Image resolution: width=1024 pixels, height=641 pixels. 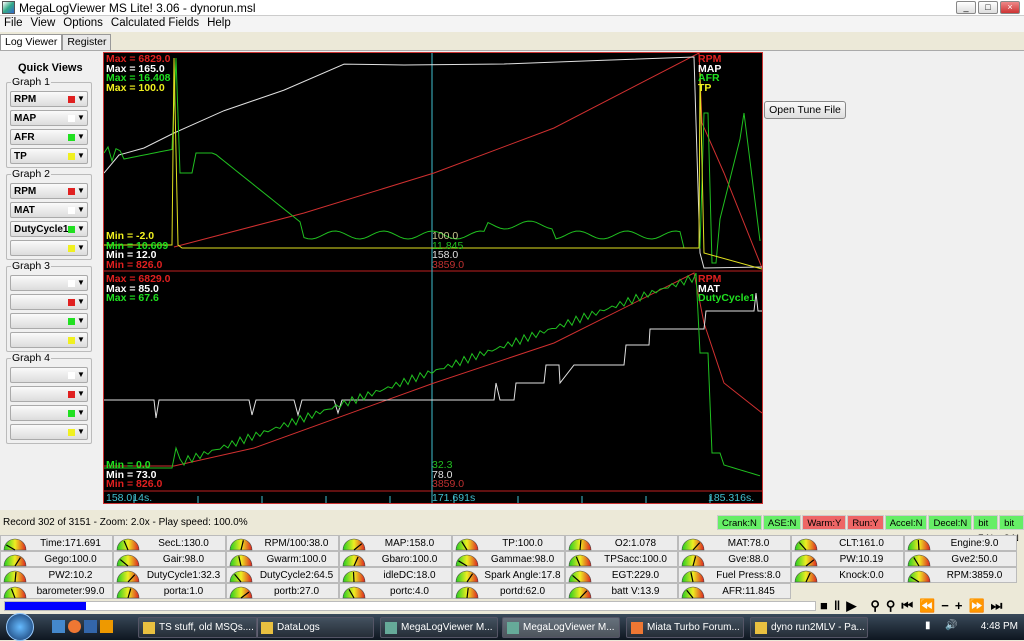 What do you see at coordinates (410, 606) in the screenshot?
I see `playback-progress-bar` at bounding box center [410, 606].